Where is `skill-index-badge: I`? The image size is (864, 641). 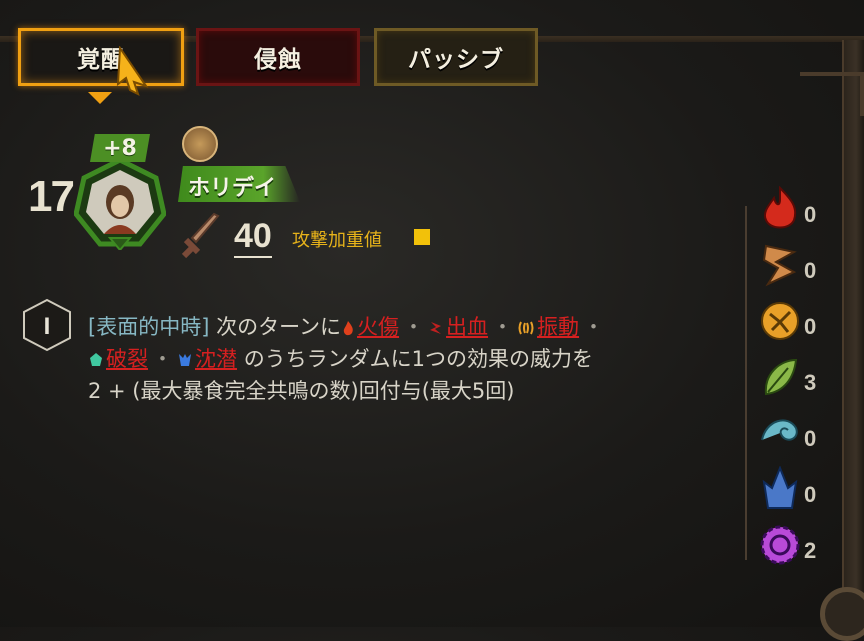
skill-index-badge: I is located at coordinates (47, 325).